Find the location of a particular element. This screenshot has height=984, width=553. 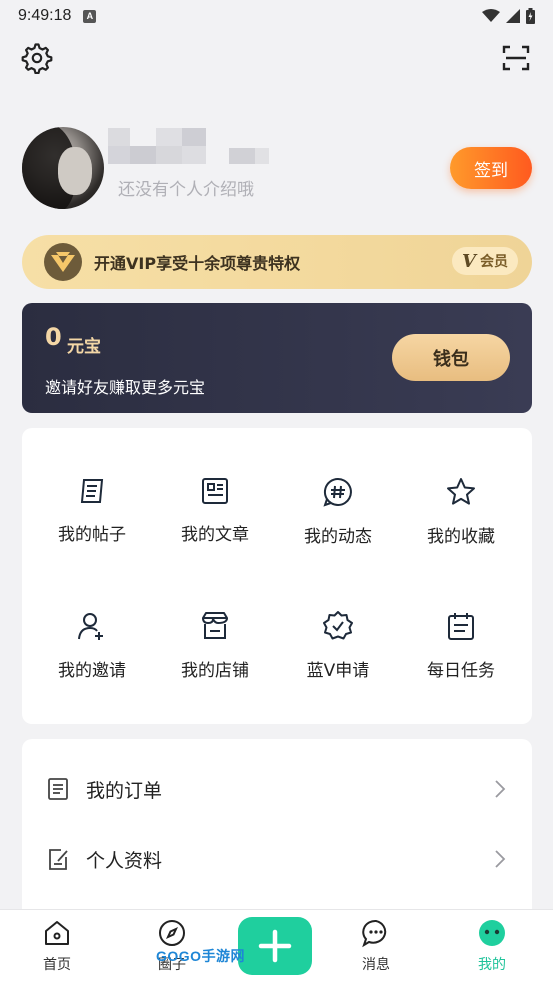

nav-me-label: 我的 is located at coordinates (492, 965).